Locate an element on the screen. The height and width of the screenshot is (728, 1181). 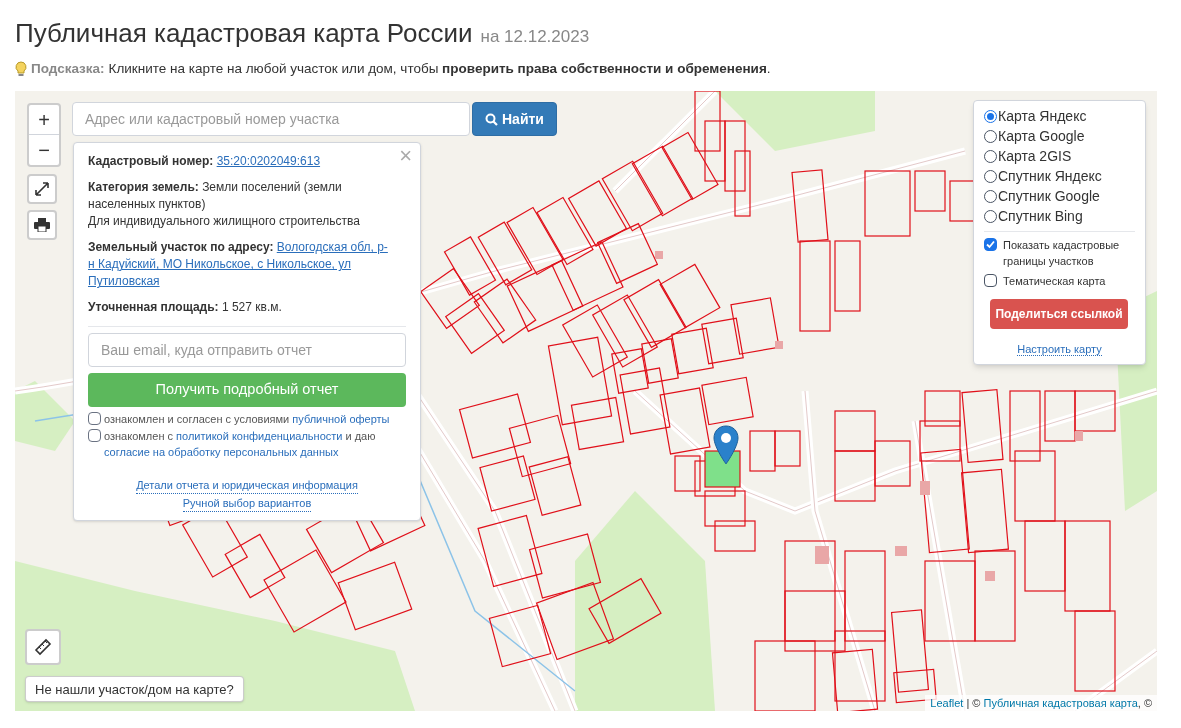
zoom-in-button: + is located at coordinates (44, 120).